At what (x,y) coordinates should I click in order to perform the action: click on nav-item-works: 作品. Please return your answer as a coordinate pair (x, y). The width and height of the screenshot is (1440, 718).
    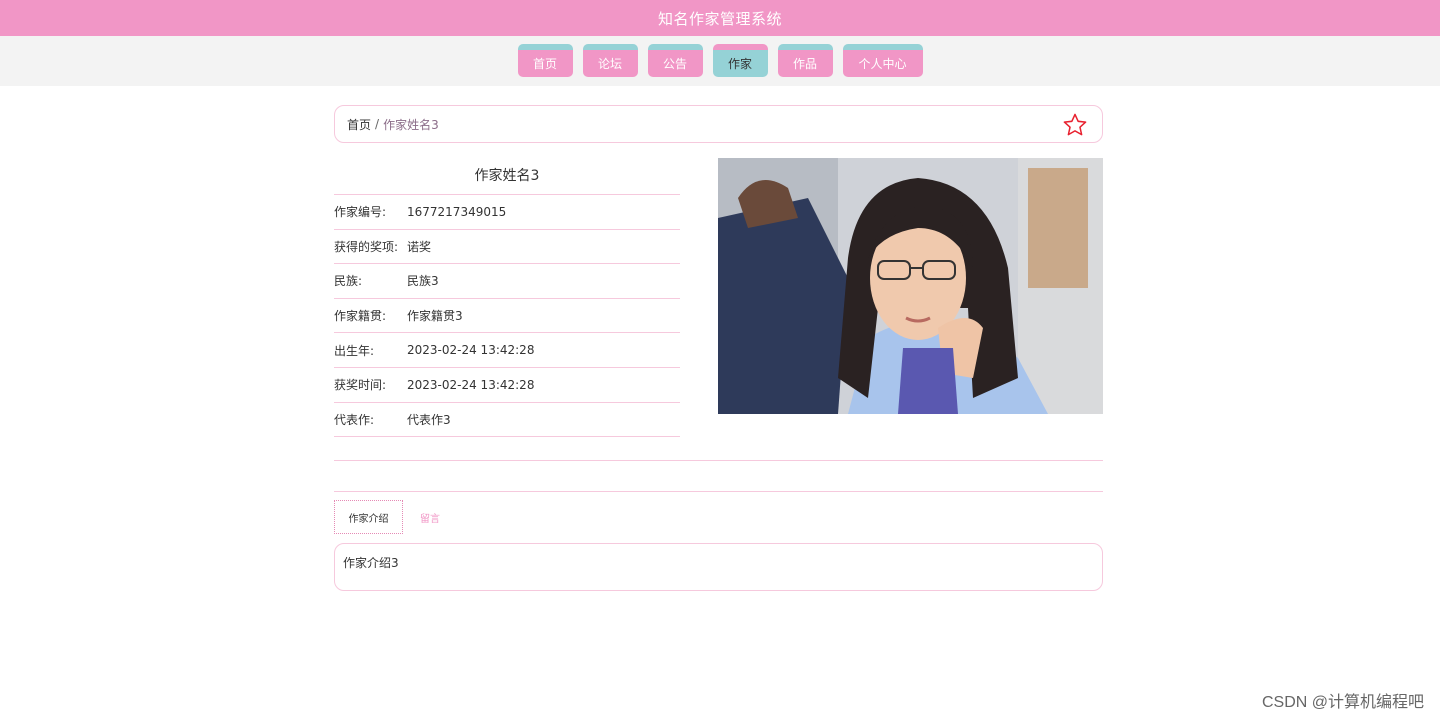
    Looking at the image, I should click on (805, 60).